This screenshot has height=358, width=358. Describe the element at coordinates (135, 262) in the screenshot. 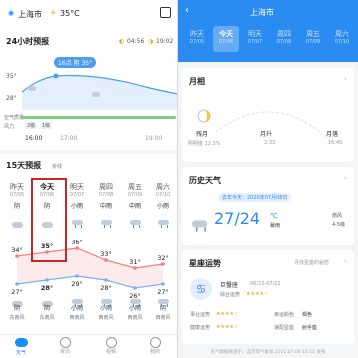

I see `high-temp-label: 31°` at that location.